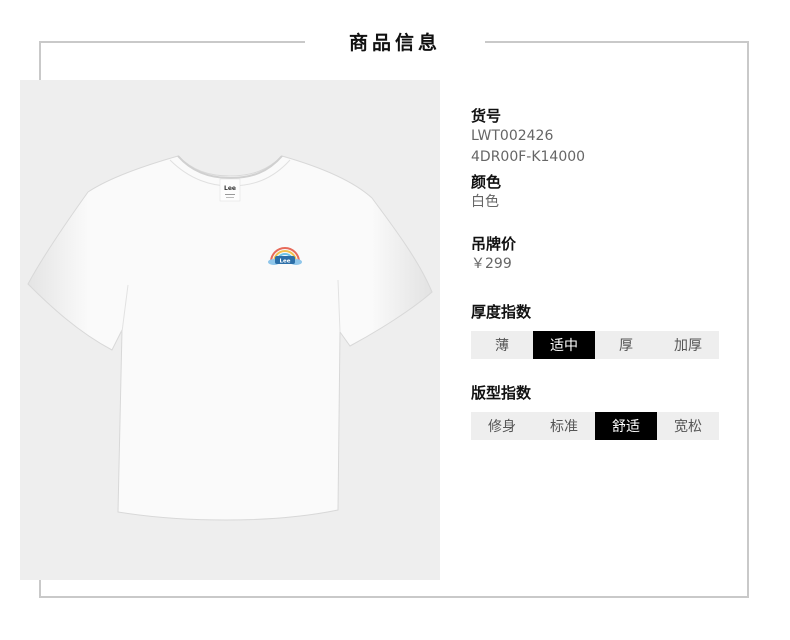 This screenshot has width=790, height=640. What do you see at coordinates (485, 202) in the screenshot?
I see `color-value: 白色` at bounding box center [485, 202].